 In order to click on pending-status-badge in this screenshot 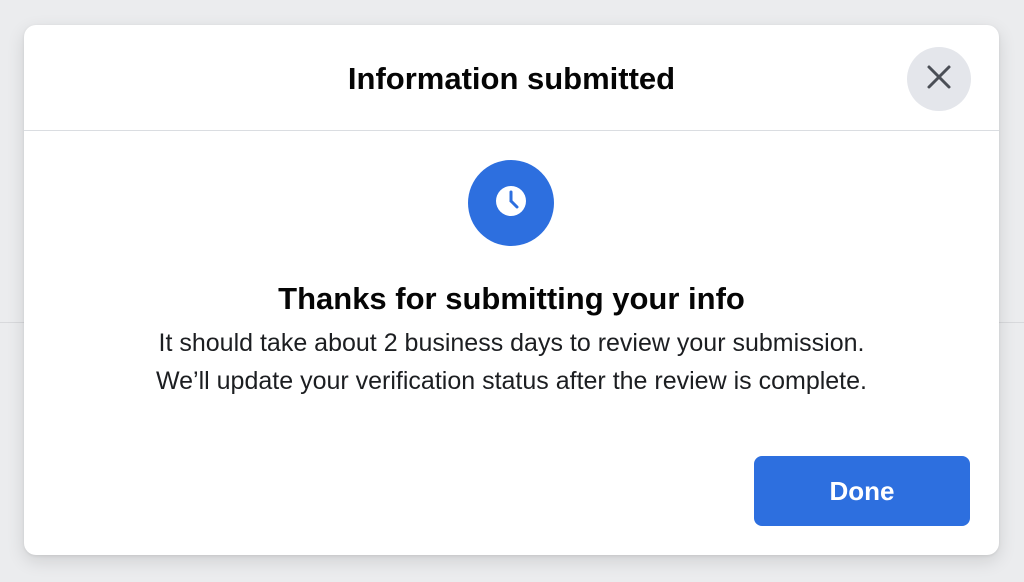, I will do `click(511, 203)`.